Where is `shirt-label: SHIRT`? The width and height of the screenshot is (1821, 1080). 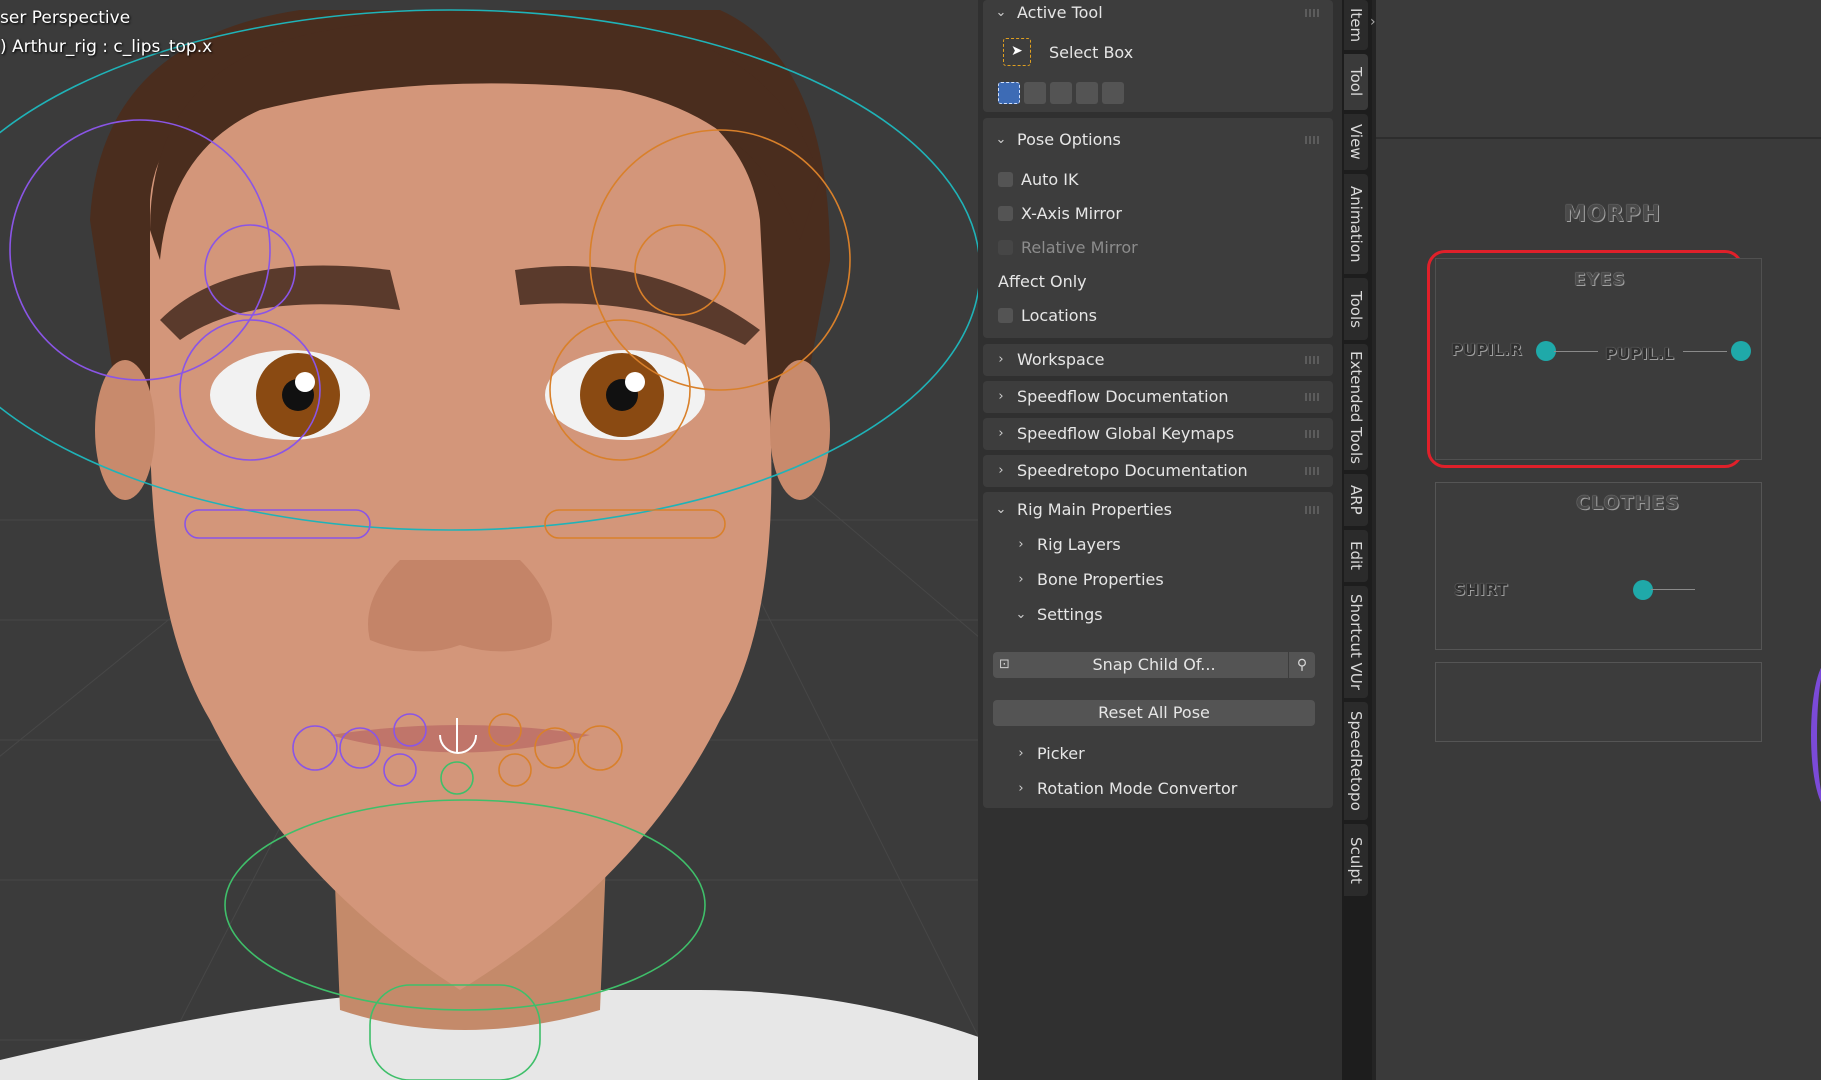 shirt-label: SHIRT is located at coordinates (1481, 589).